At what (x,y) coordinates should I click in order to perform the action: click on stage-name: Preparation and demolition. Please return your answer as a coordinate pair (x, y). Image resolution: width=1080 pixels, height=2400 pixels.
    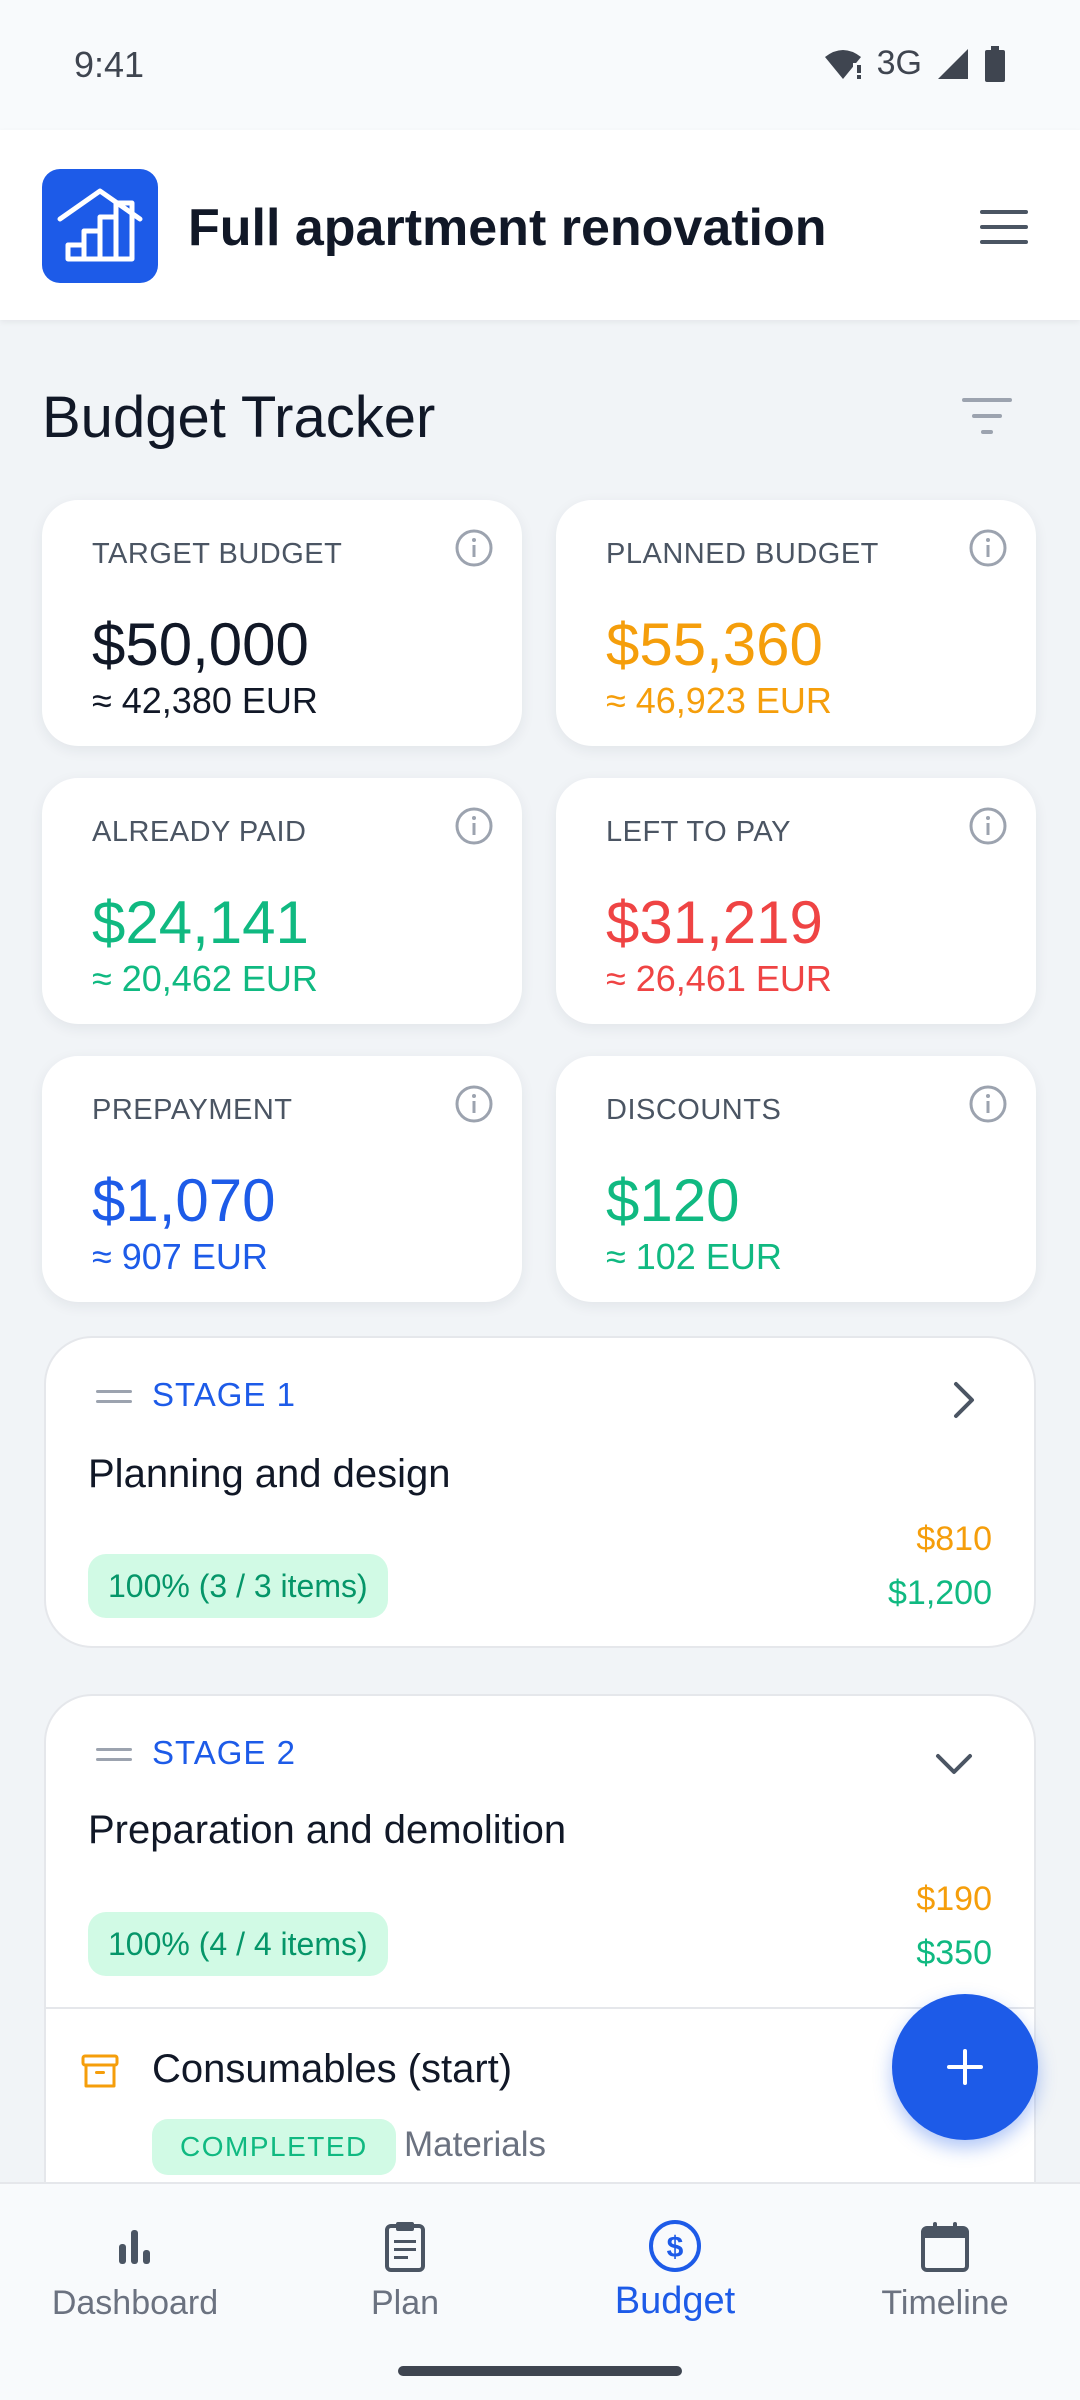
    Looking at the image, I should click on (327, 1830).